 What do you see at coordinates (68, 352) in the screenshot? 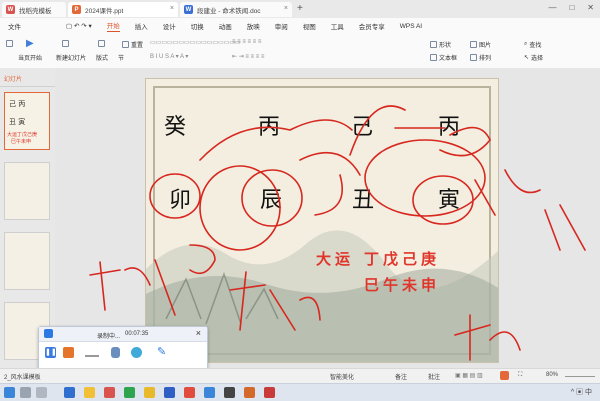
I see `stop-button` at bounding box center [68, 352].